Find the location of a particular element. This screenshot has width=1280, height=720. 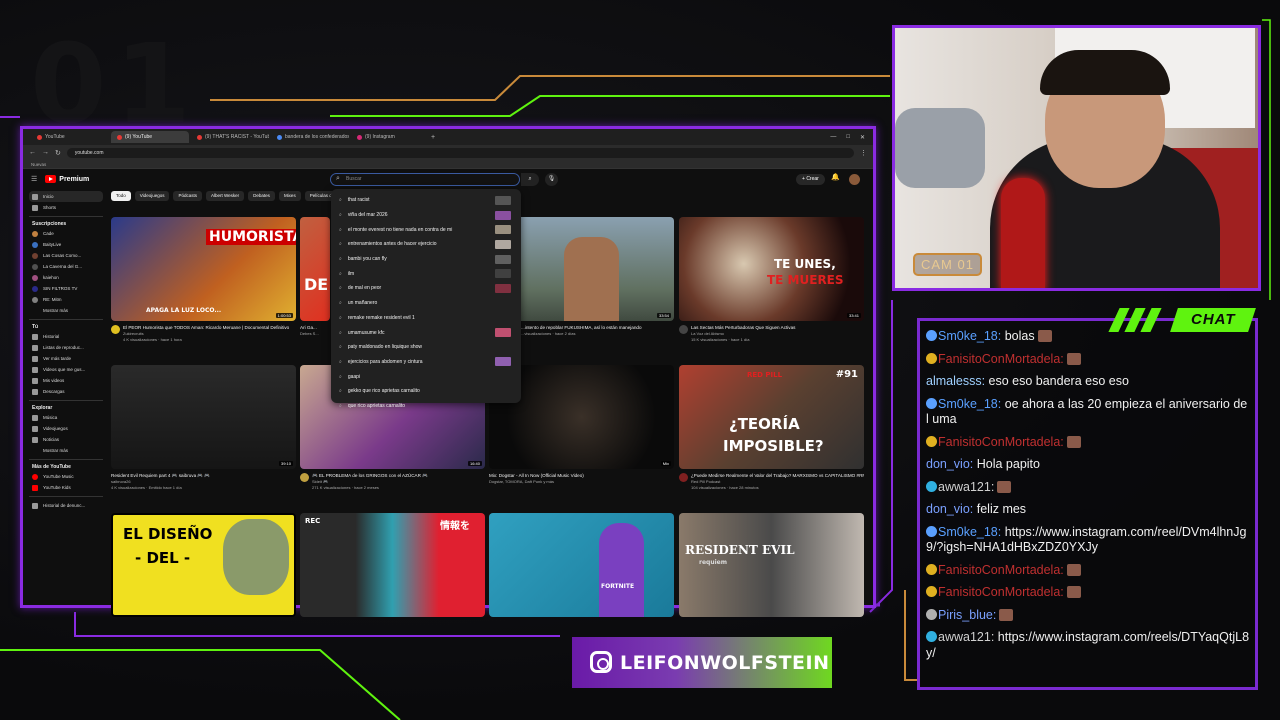

search-suggestion: ⌕ viña del mar 2026 is located at coordinates (426, 215).